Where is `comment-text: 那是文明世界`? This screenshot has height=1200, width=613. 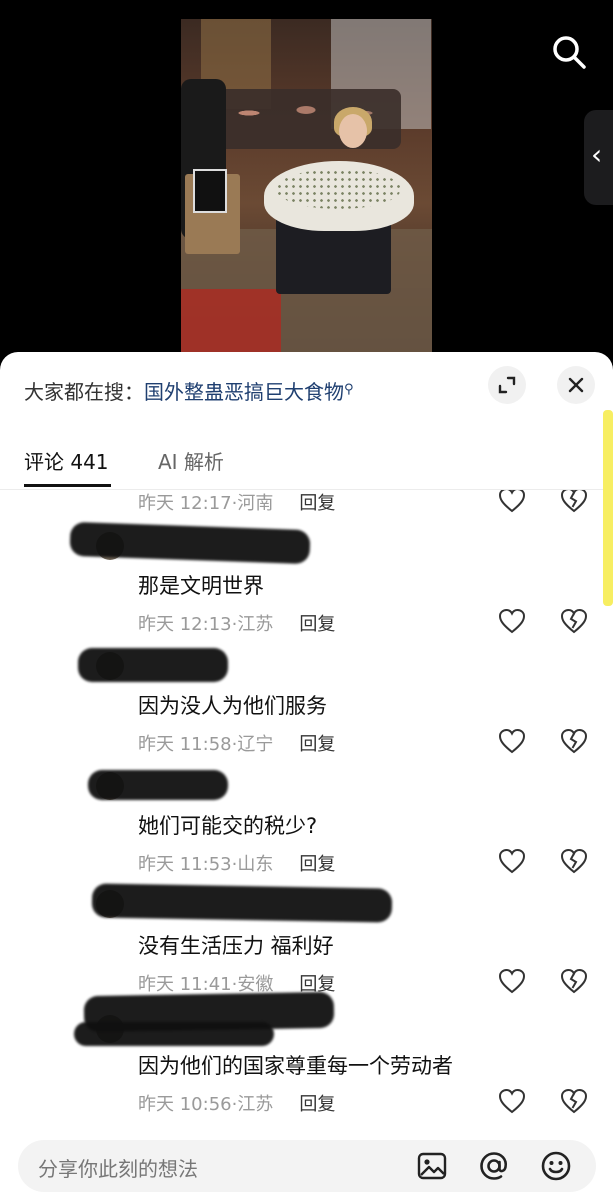 comment-text: 那是文明世界 is located at coordinates (201, 586).